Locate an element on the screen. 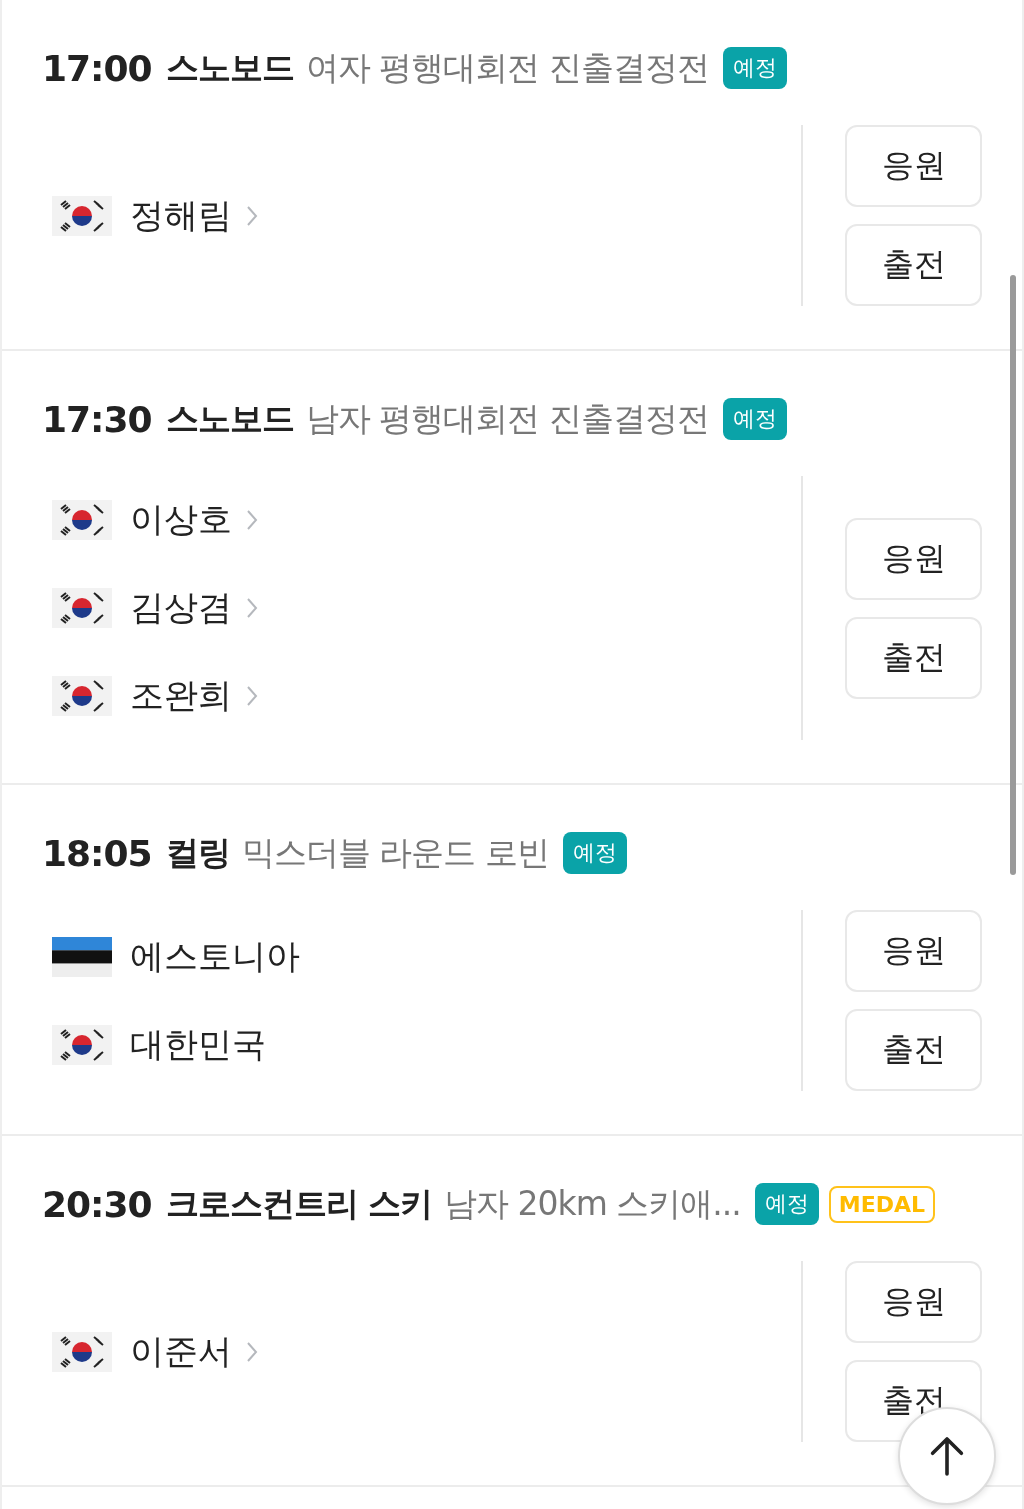 The width and height of the screenshot is (1024, 1509). athlete-name: 에스토니아 is located at coordinates (215, 956).